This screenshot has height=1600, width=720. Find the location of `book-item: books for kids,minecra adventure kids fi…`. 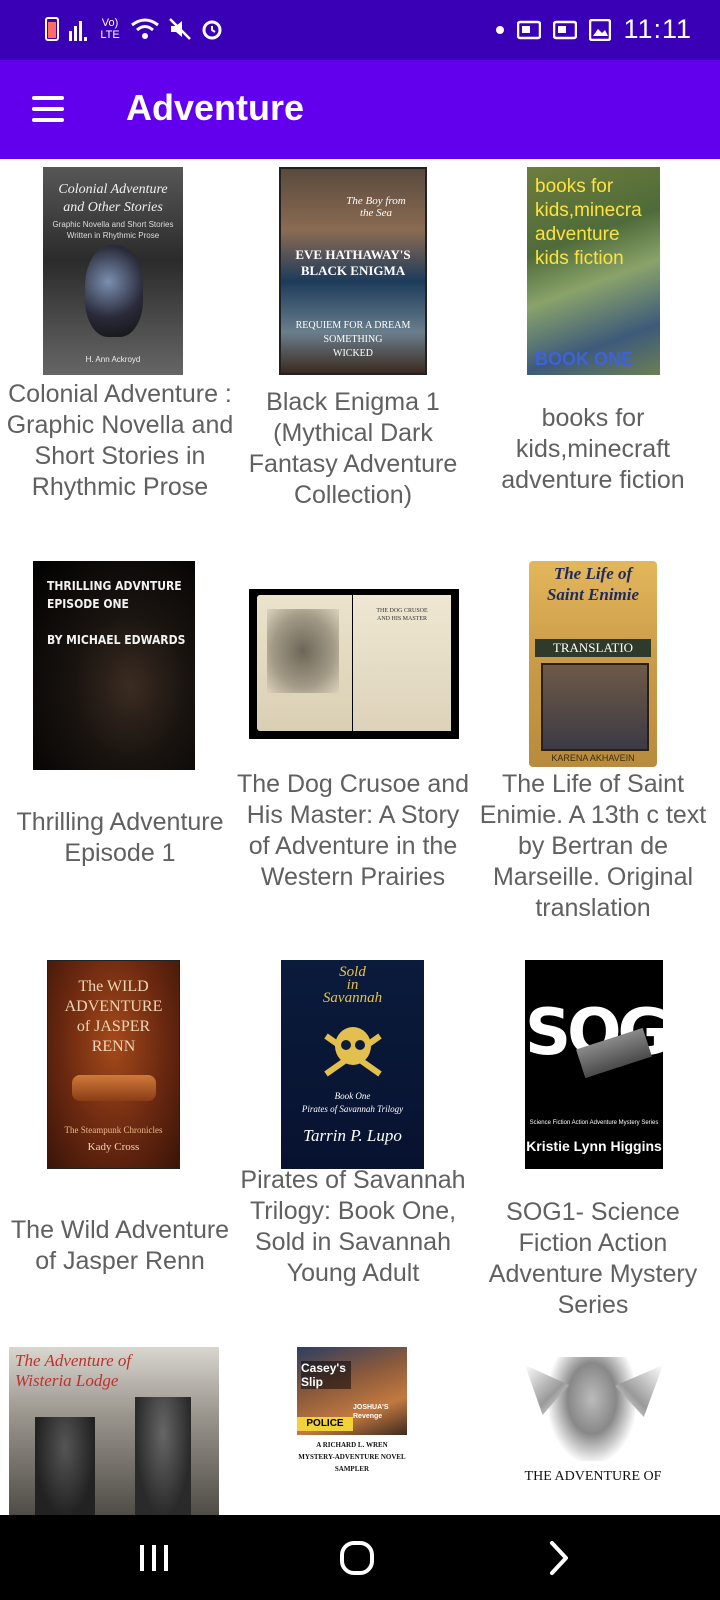

book-item: books for kids,minecra adventure kids fi… is located at coordinates (593, 356).